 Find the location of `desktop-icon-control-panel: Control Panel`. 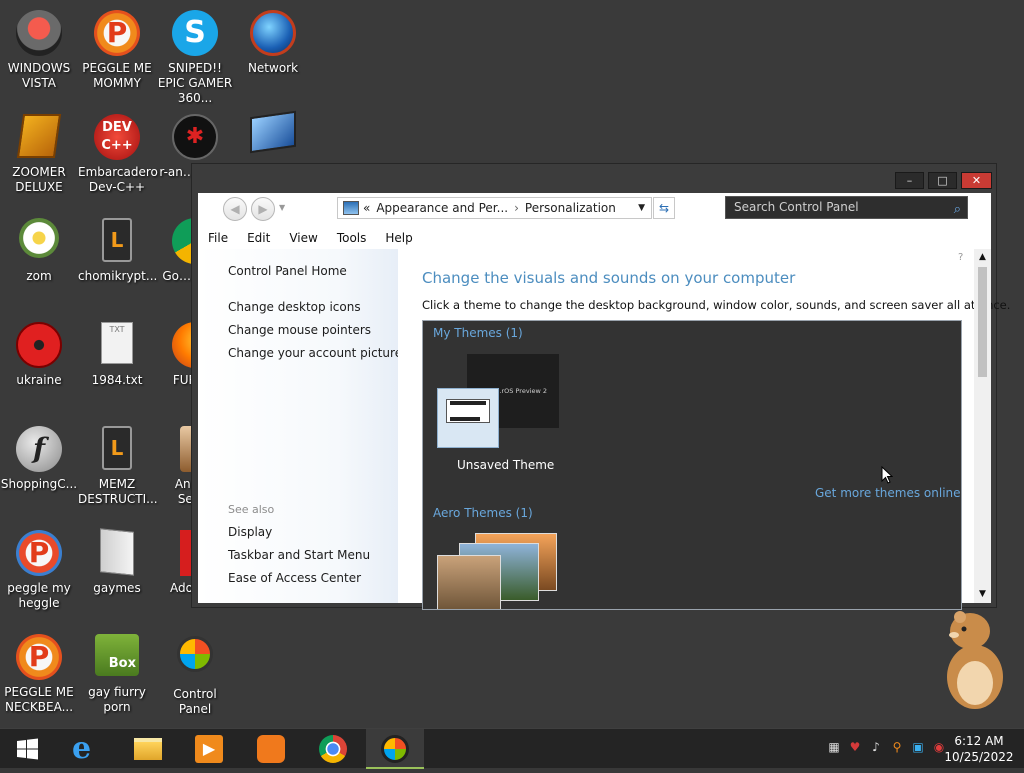

desktop-icon-control-panel: Control Panel is located at coordinates (195, 673).